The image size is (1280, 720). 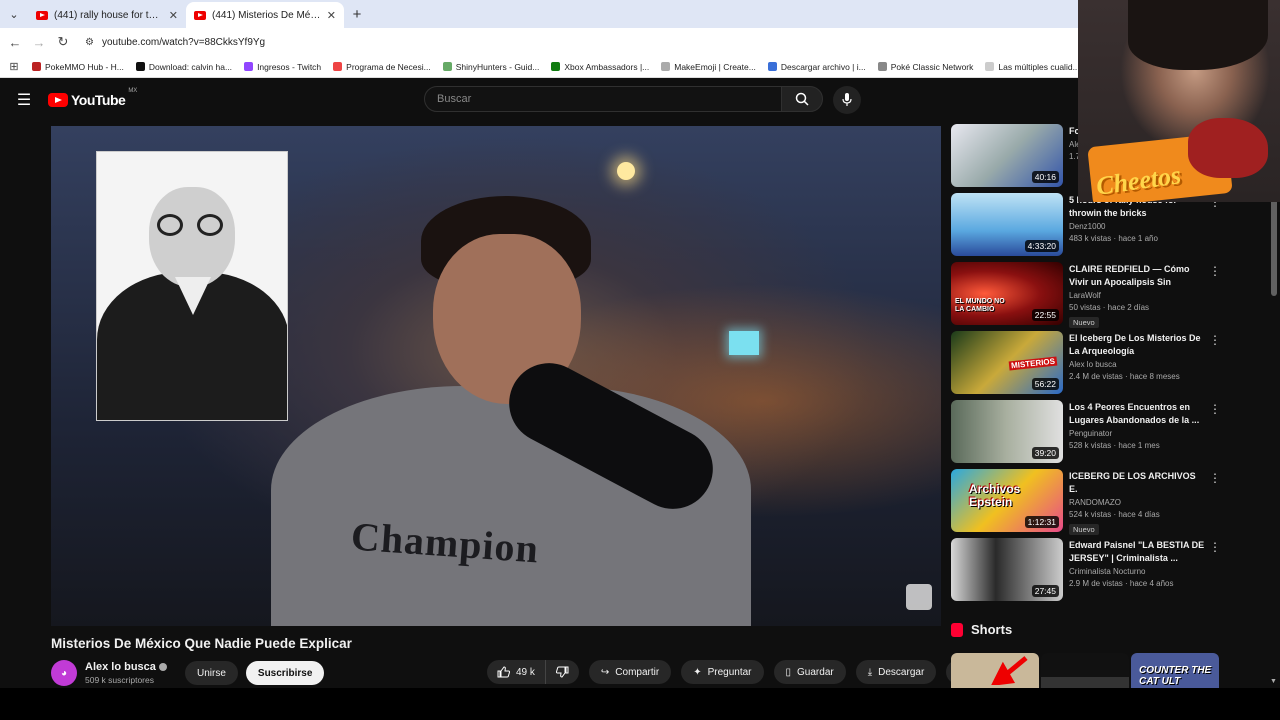 I want to click on share-button: ↪ Compartir, so click(x=630, y=672).